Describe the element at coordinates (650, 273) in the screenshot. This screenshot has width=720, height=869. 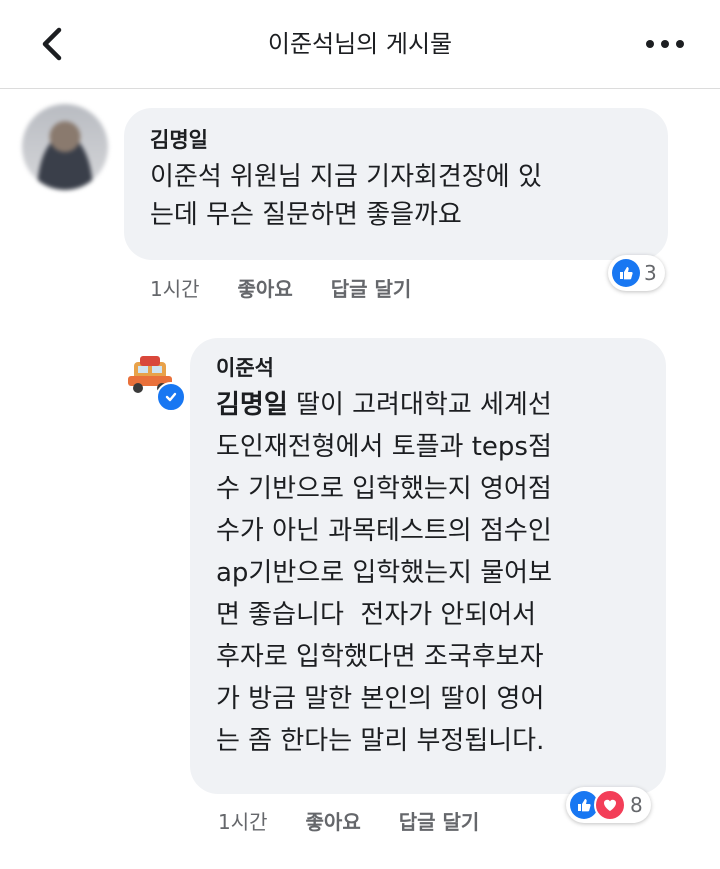
I see `reaction-count: 3` at that location.